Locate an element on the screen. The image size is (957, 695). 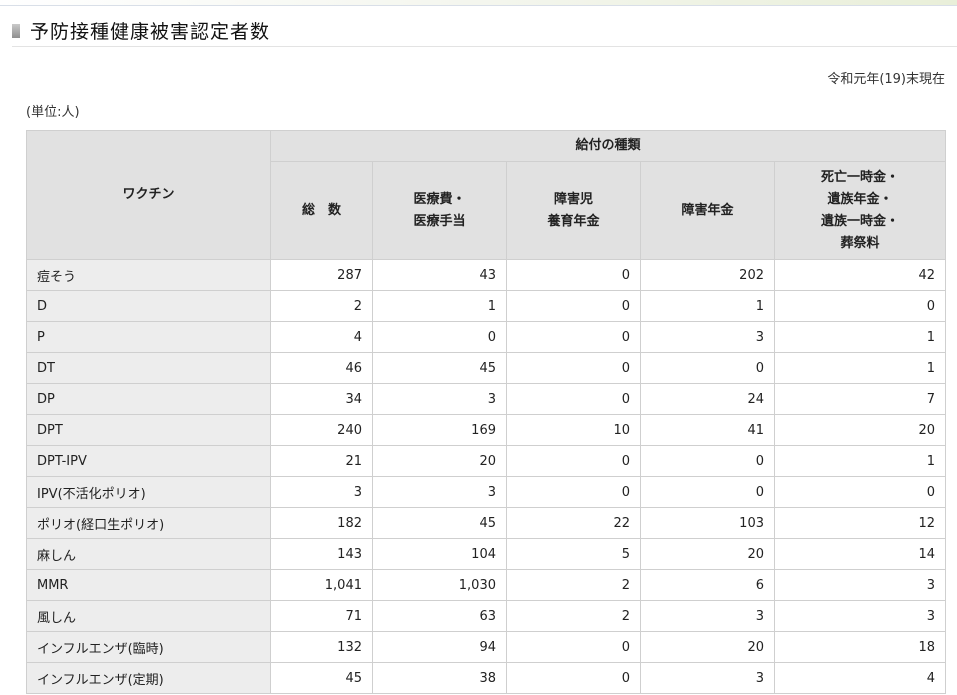
vaccine-name-cell: P is located at coordinates (148, 337).